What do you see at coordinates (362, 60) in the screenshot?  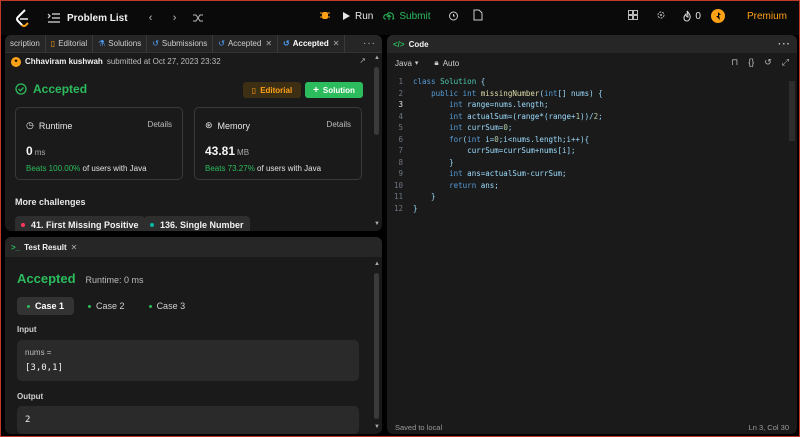 I see `share-icon: ↗` at bounding box center [362, 60].